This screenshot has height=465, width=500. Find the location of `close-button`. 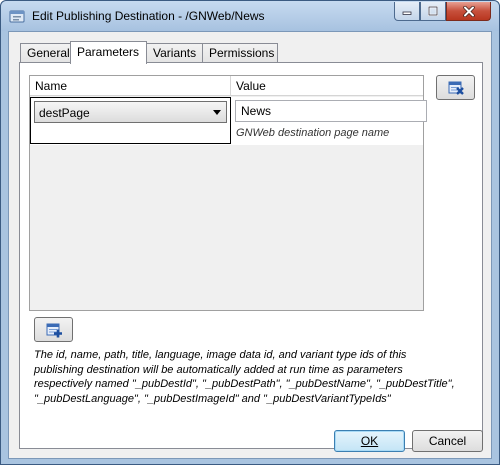

close-button is located at coordinates (468, 11).